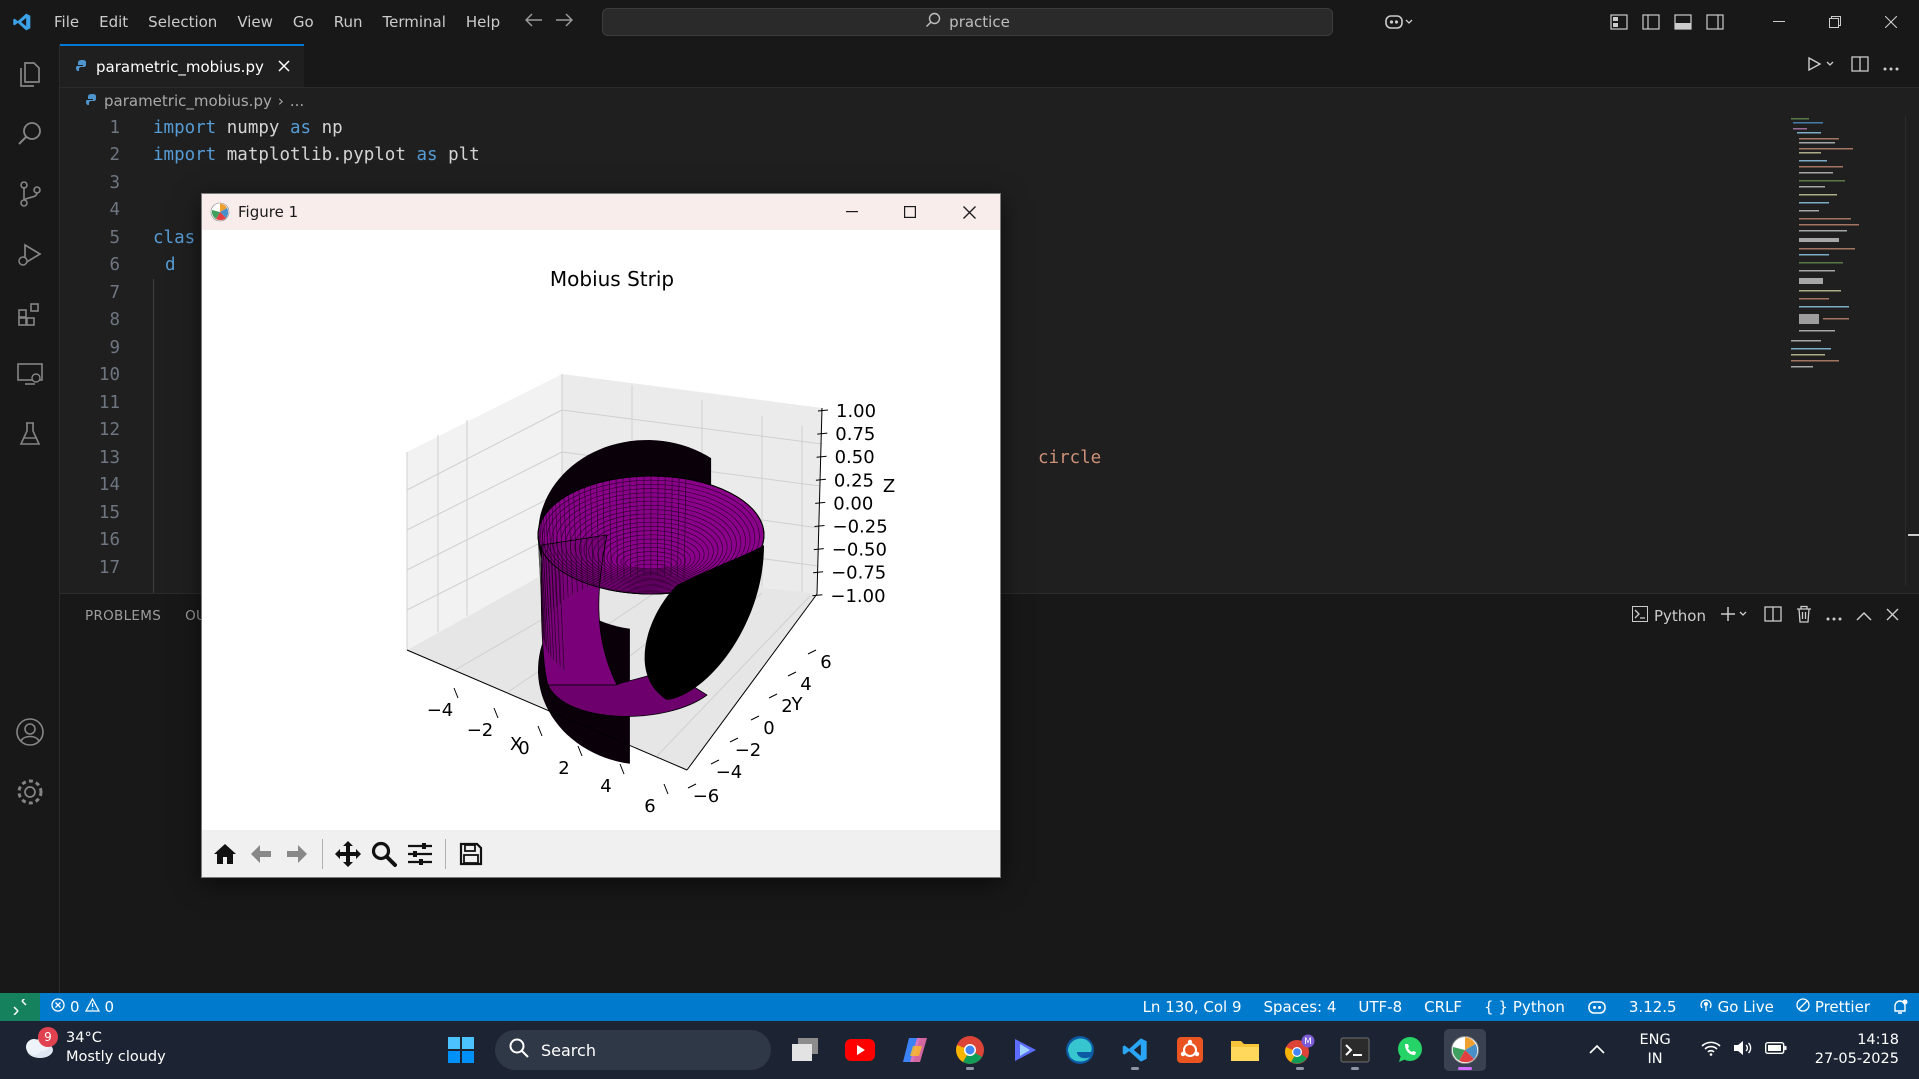  What do you see at coordinates (93, 1047) in the screenshot?
I see `weather-widget: 9 34°C Mostly cloudy` at bounding box center [93, 1047].